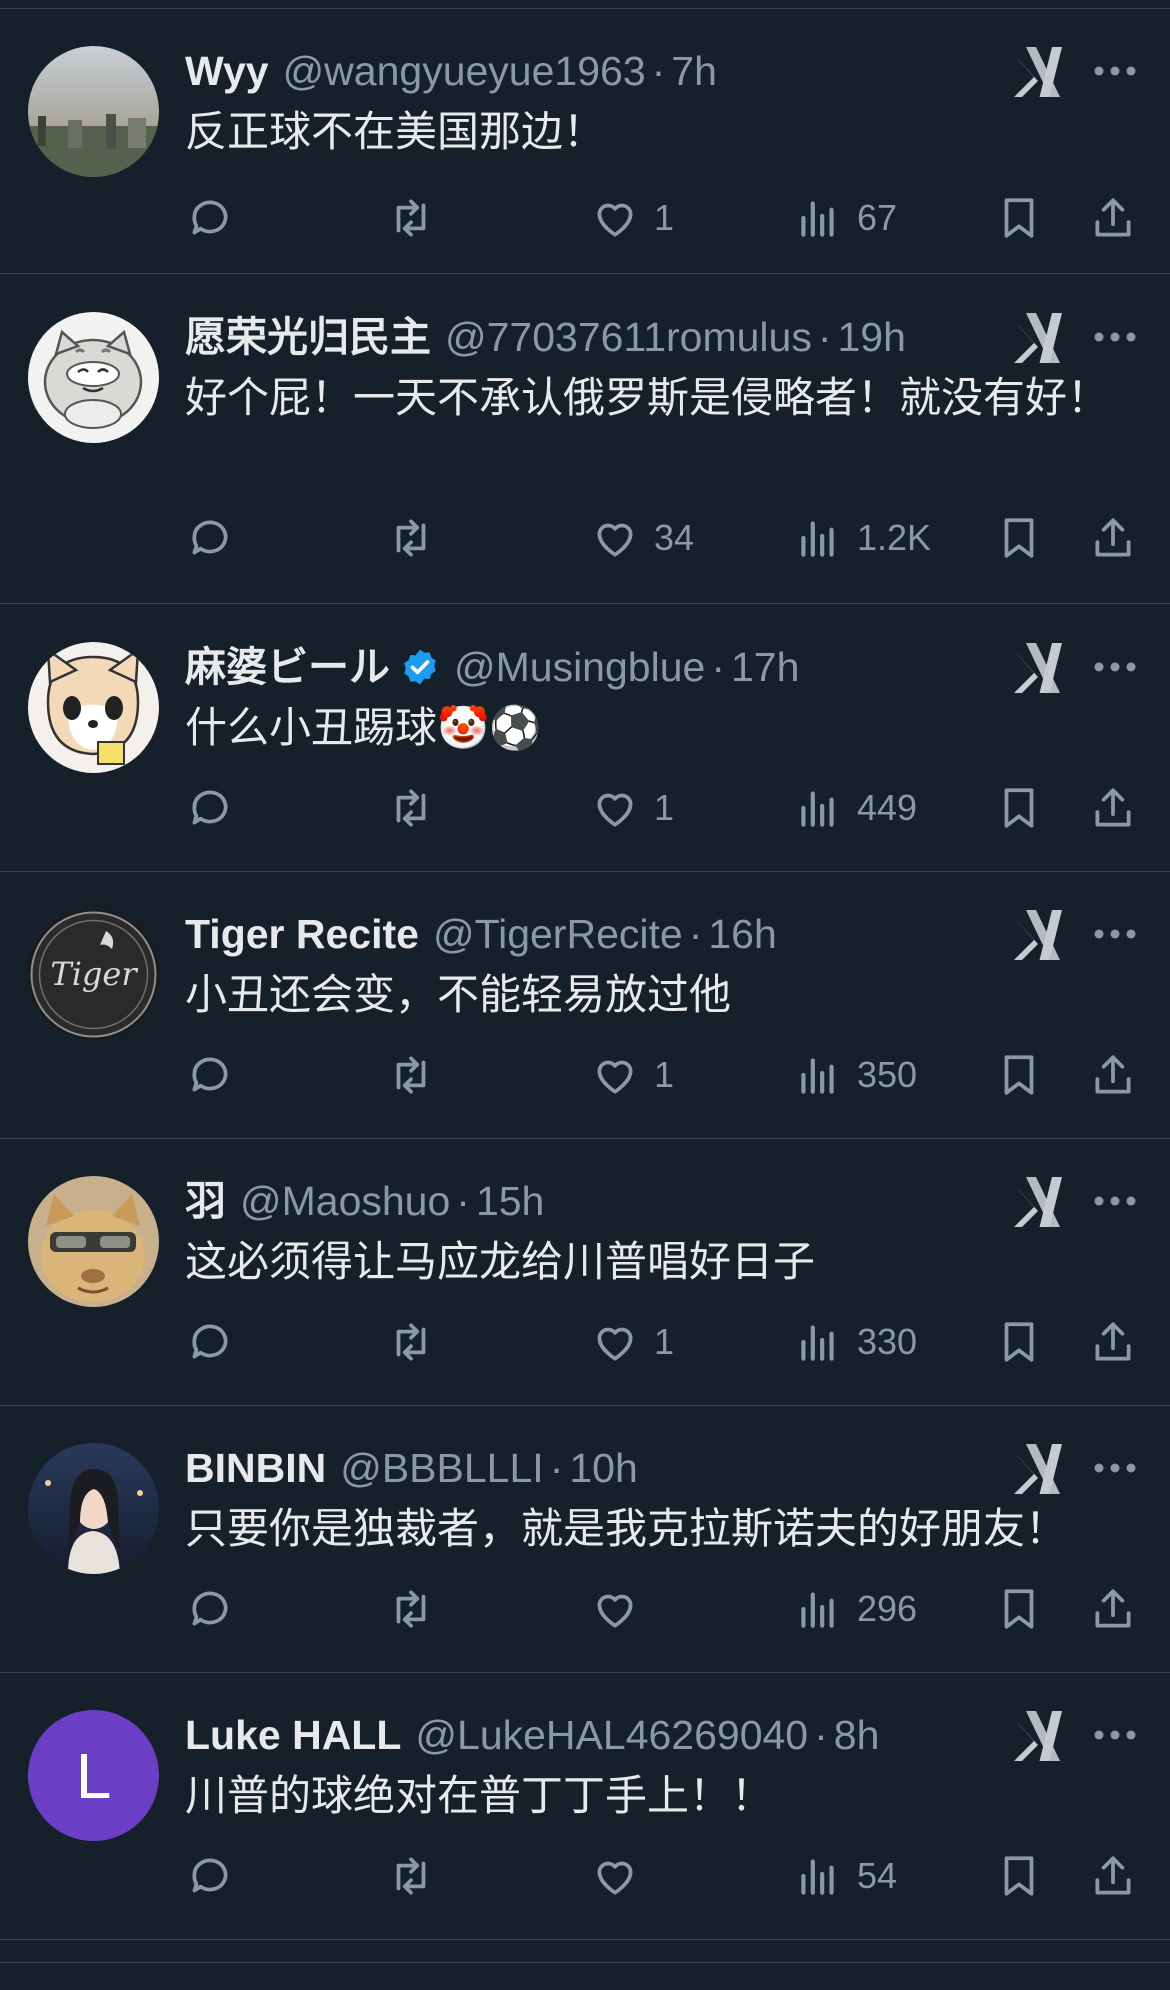 Image resolution: width=1170 pixels, height=1990 pixels. I want to click on reply-icon, so click(210, 1074).